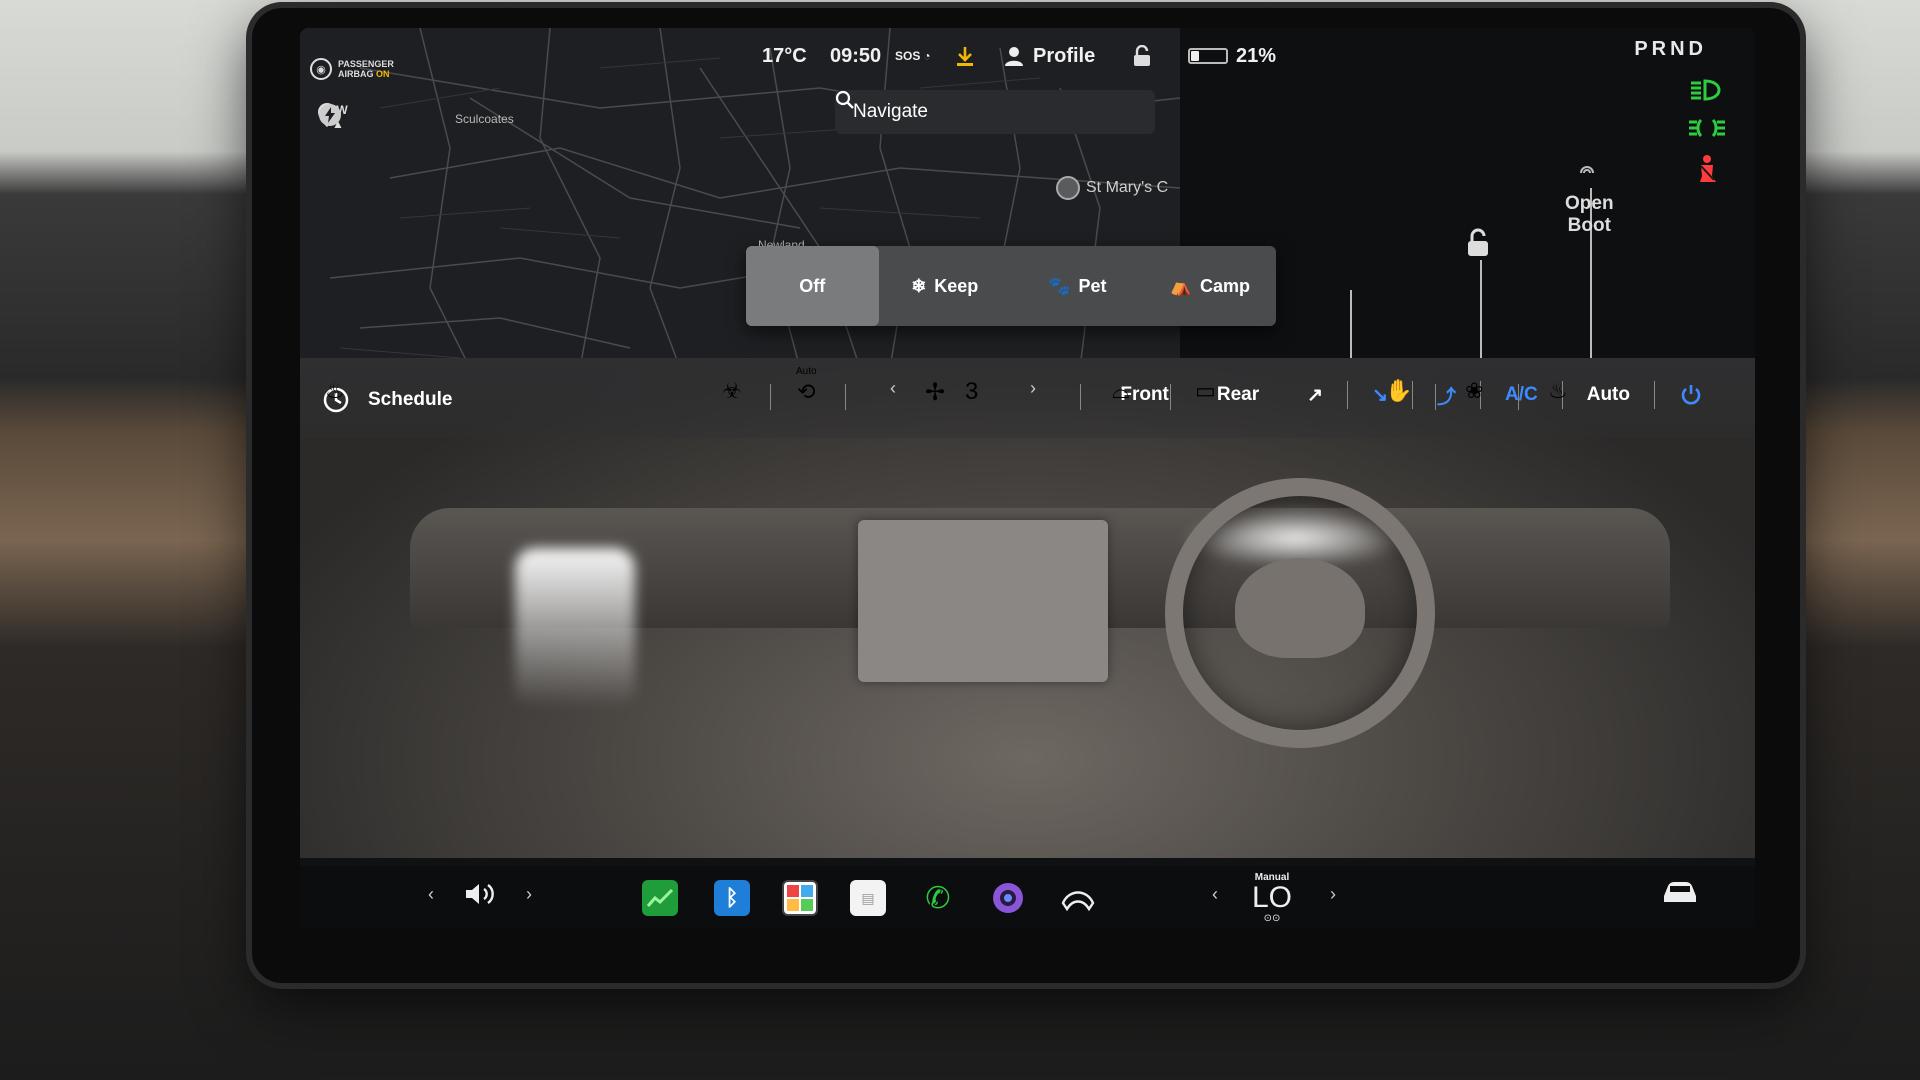 This screenshot has width=1920, height=1080. Describe the element at coordinates (1589, 203) in the screenshot. I see `open-boot-line1: Open` at that location.